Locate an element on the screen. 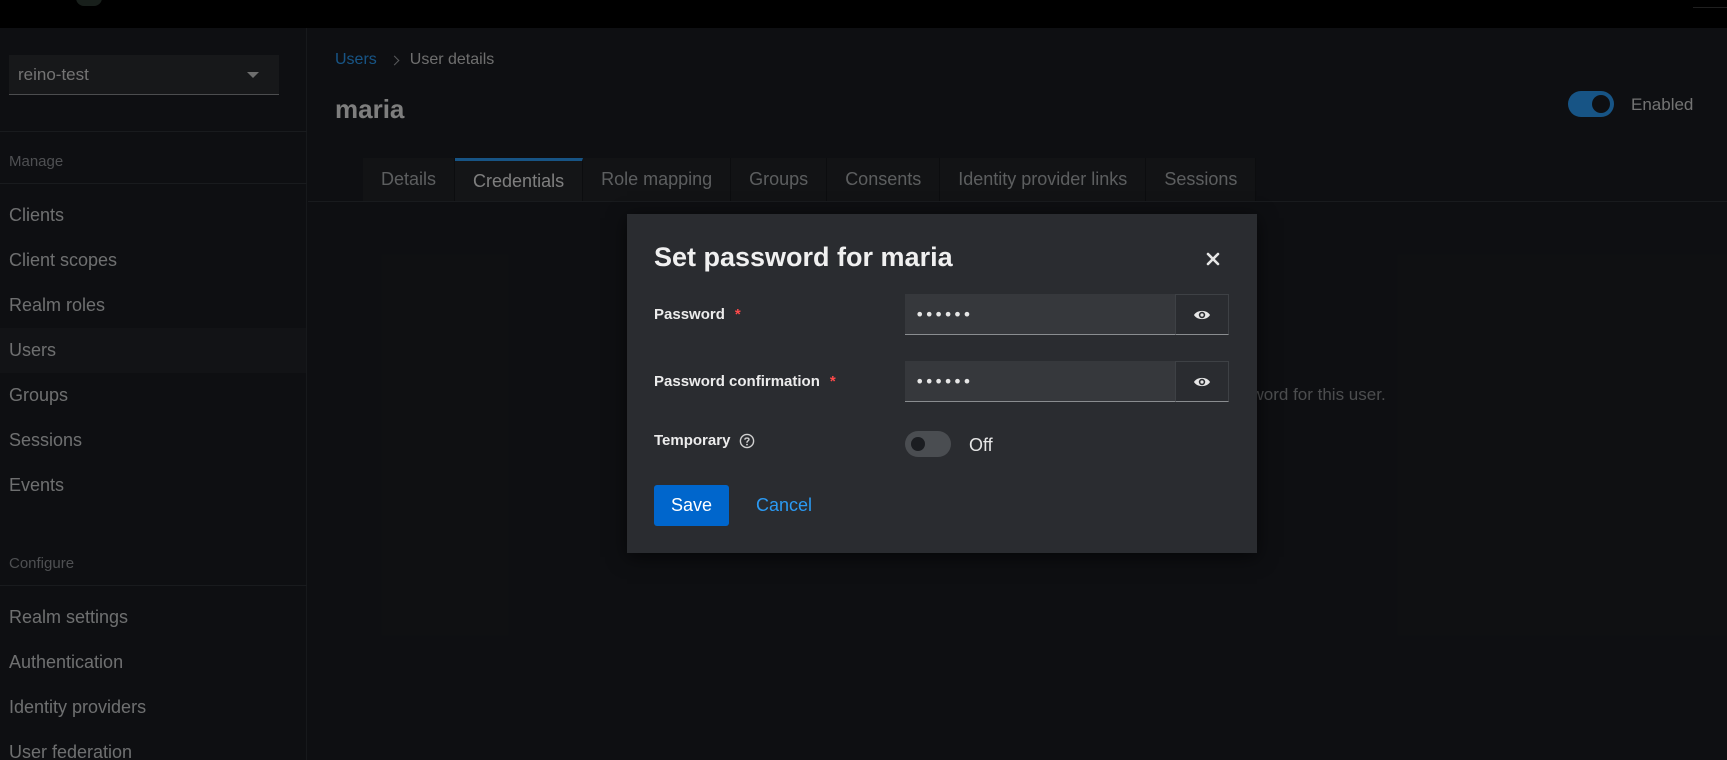 The image size is (1727, 760). password-label: Password * is located at coordinates (697, 314).